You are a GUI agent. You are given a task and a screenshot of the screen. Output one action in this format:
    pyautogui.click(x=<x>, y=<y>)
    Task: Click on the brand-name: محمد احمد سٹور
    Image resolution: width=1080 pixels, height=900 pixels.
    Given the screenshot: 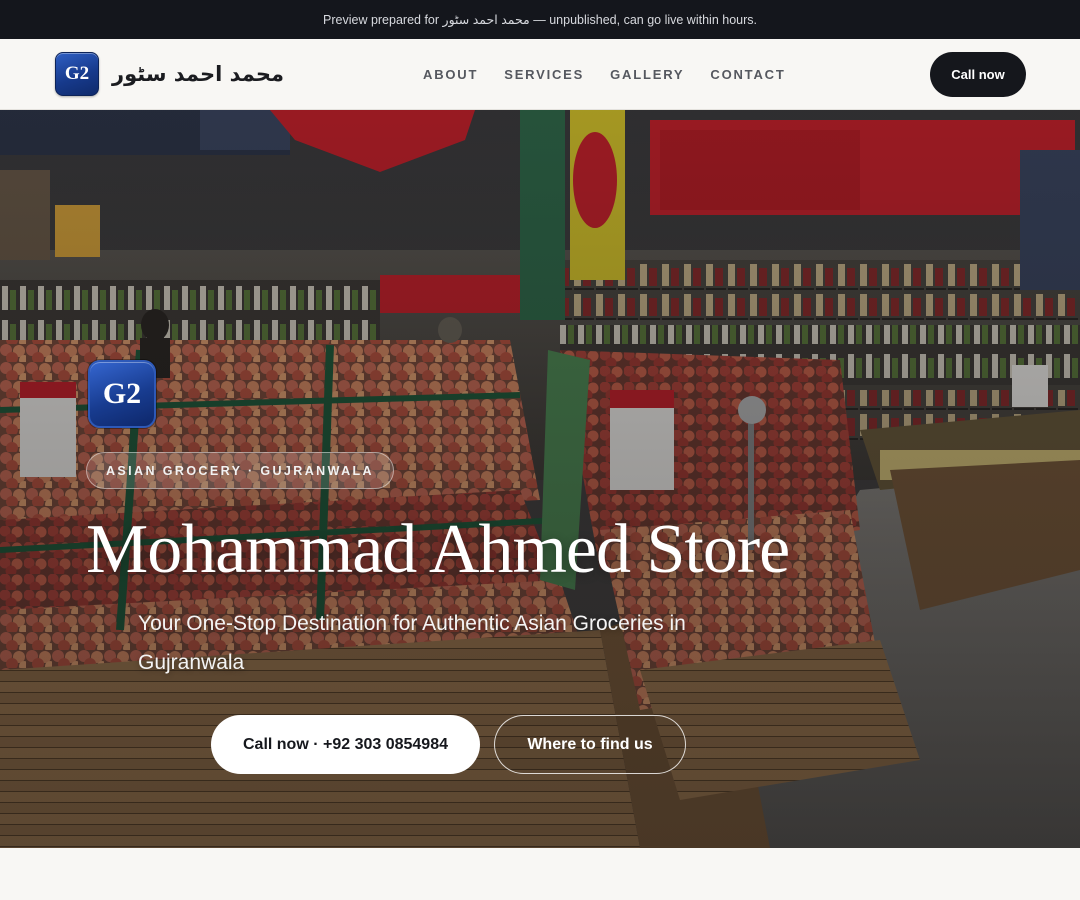 What is the action you would take?
    pyautogui.click(x=198, y=74)
    